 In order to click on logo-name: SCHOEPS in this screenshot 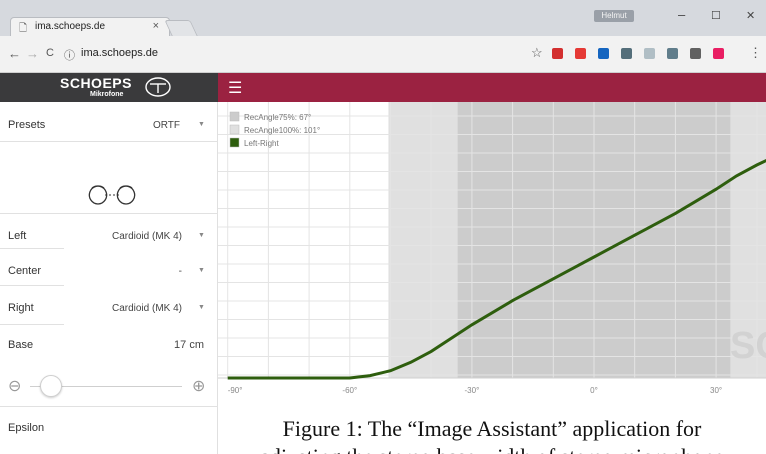, I will do `click(96, 83)`.